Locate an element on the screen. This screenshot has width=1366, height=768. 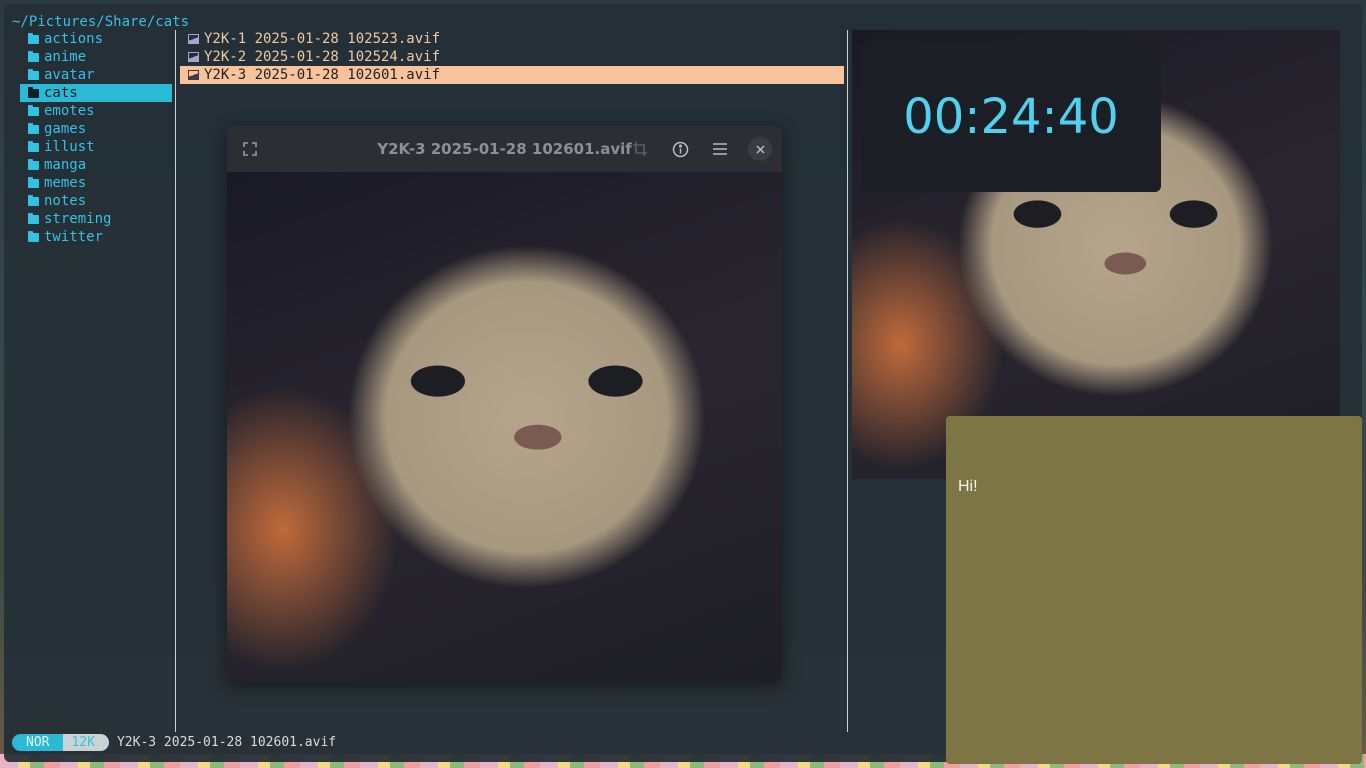
size-badge: 12K is located at coordinates (86, 742).